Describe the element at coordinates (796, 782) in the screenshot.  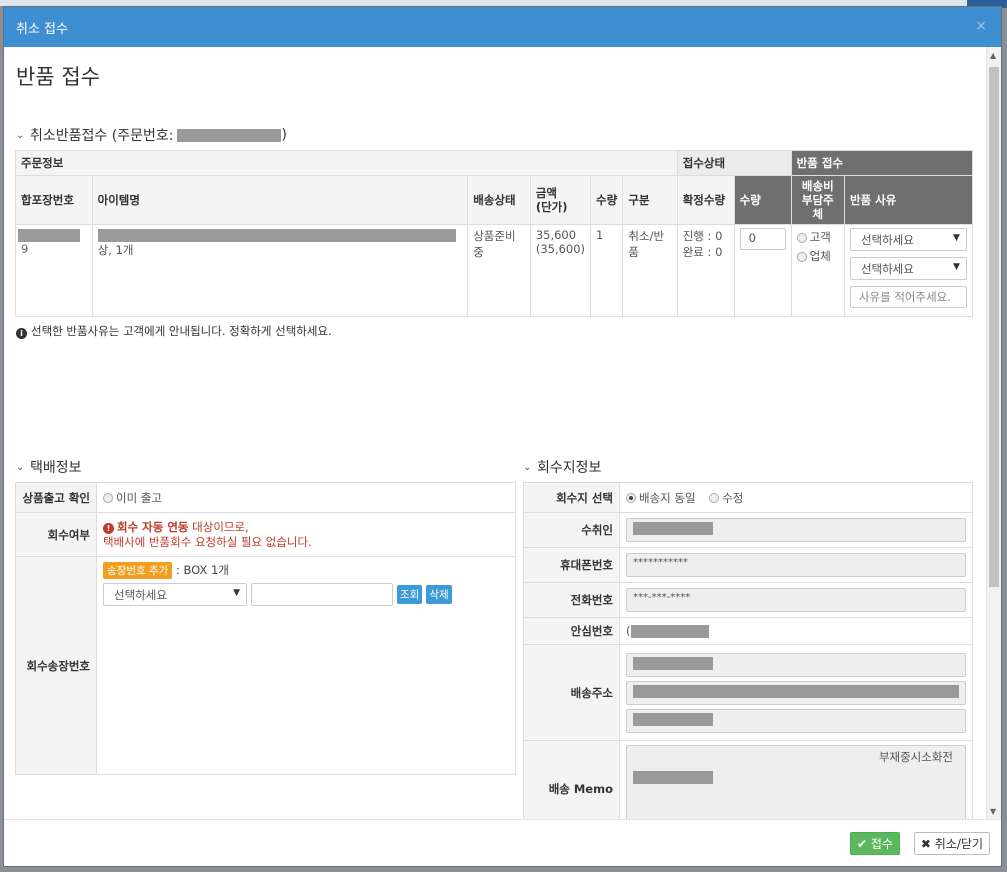
I see `memo-textarea: 부재중시소화전` at that location.